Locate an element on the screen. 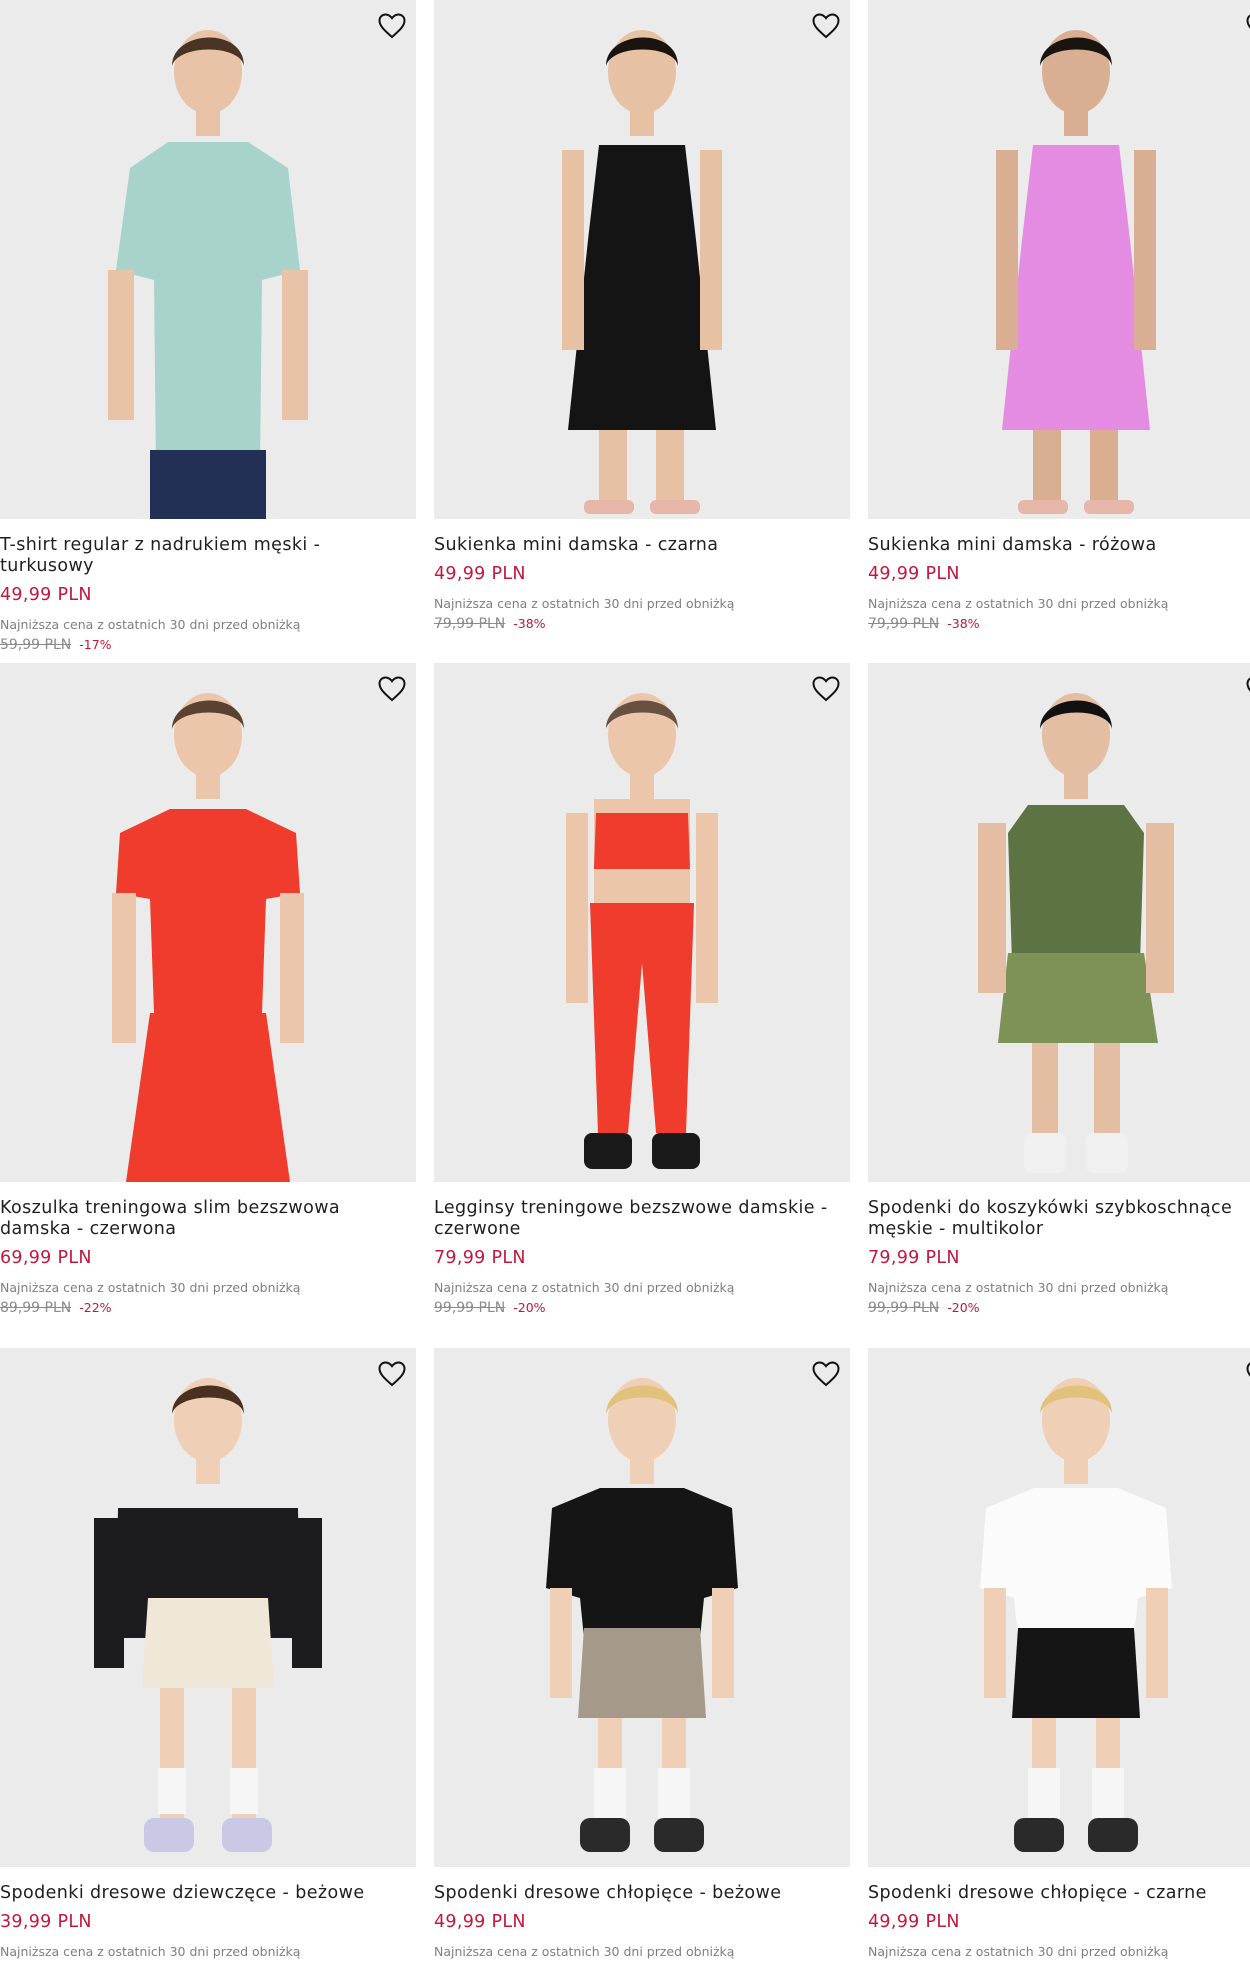 The image size is (1250, 1971). discount-badge: -22% is located at coordinates (95, 1307).